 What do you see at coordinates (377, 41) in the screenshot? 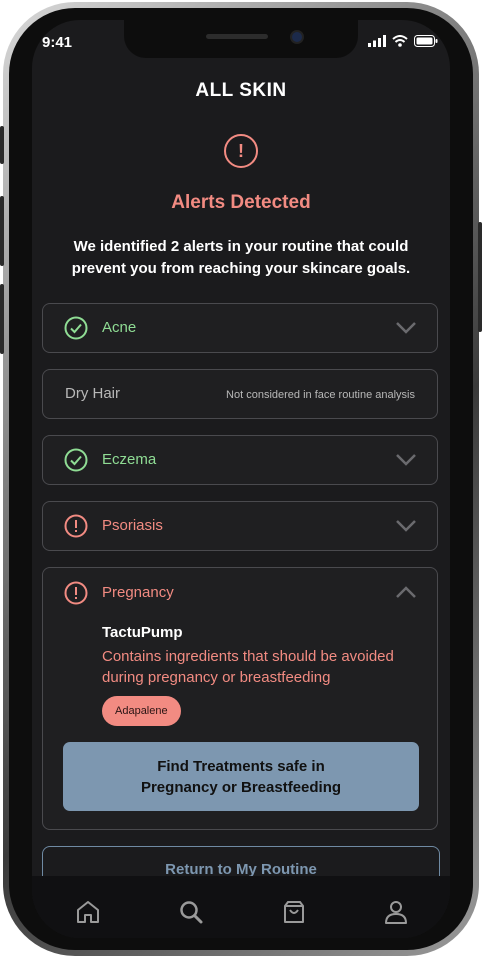
I see `signal-icon` at bounding box center [377, 41].